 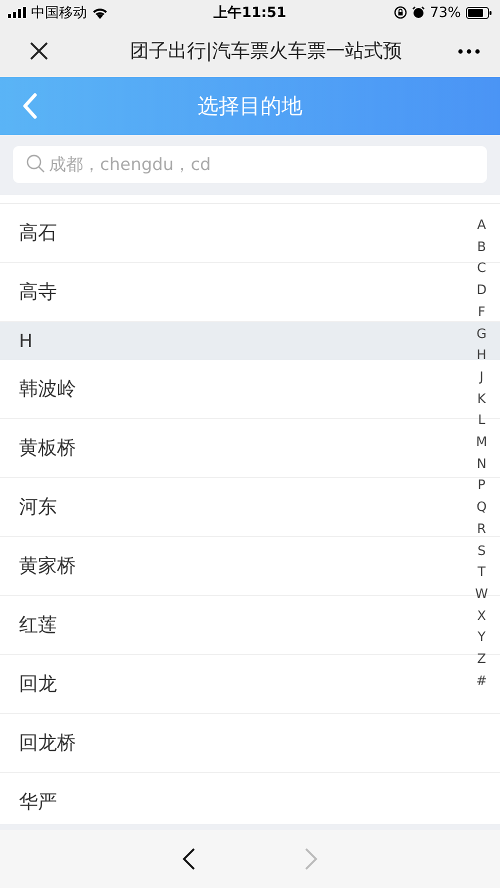 What do you see at coordinates (100, 12) in the screenshot?
I see `wifi-icon` at bounding box center [100, 12].